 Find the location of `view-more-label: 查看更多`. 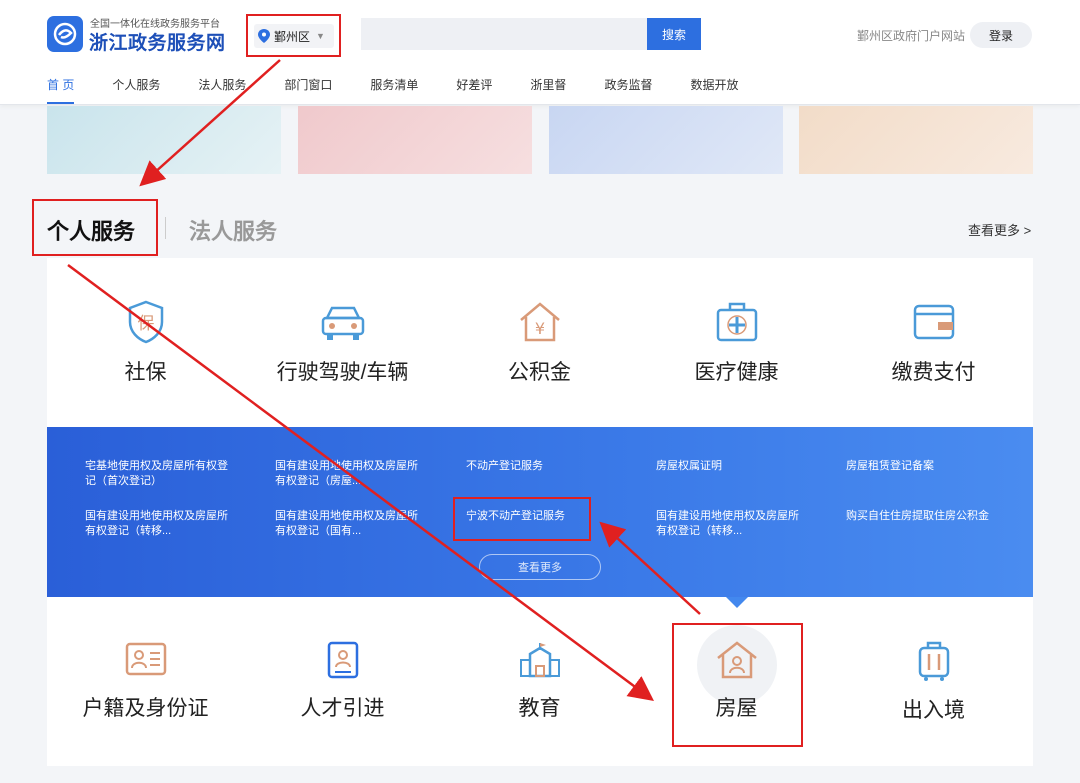

view-more-label: 查看更多 is located at coordinates (994, 230).